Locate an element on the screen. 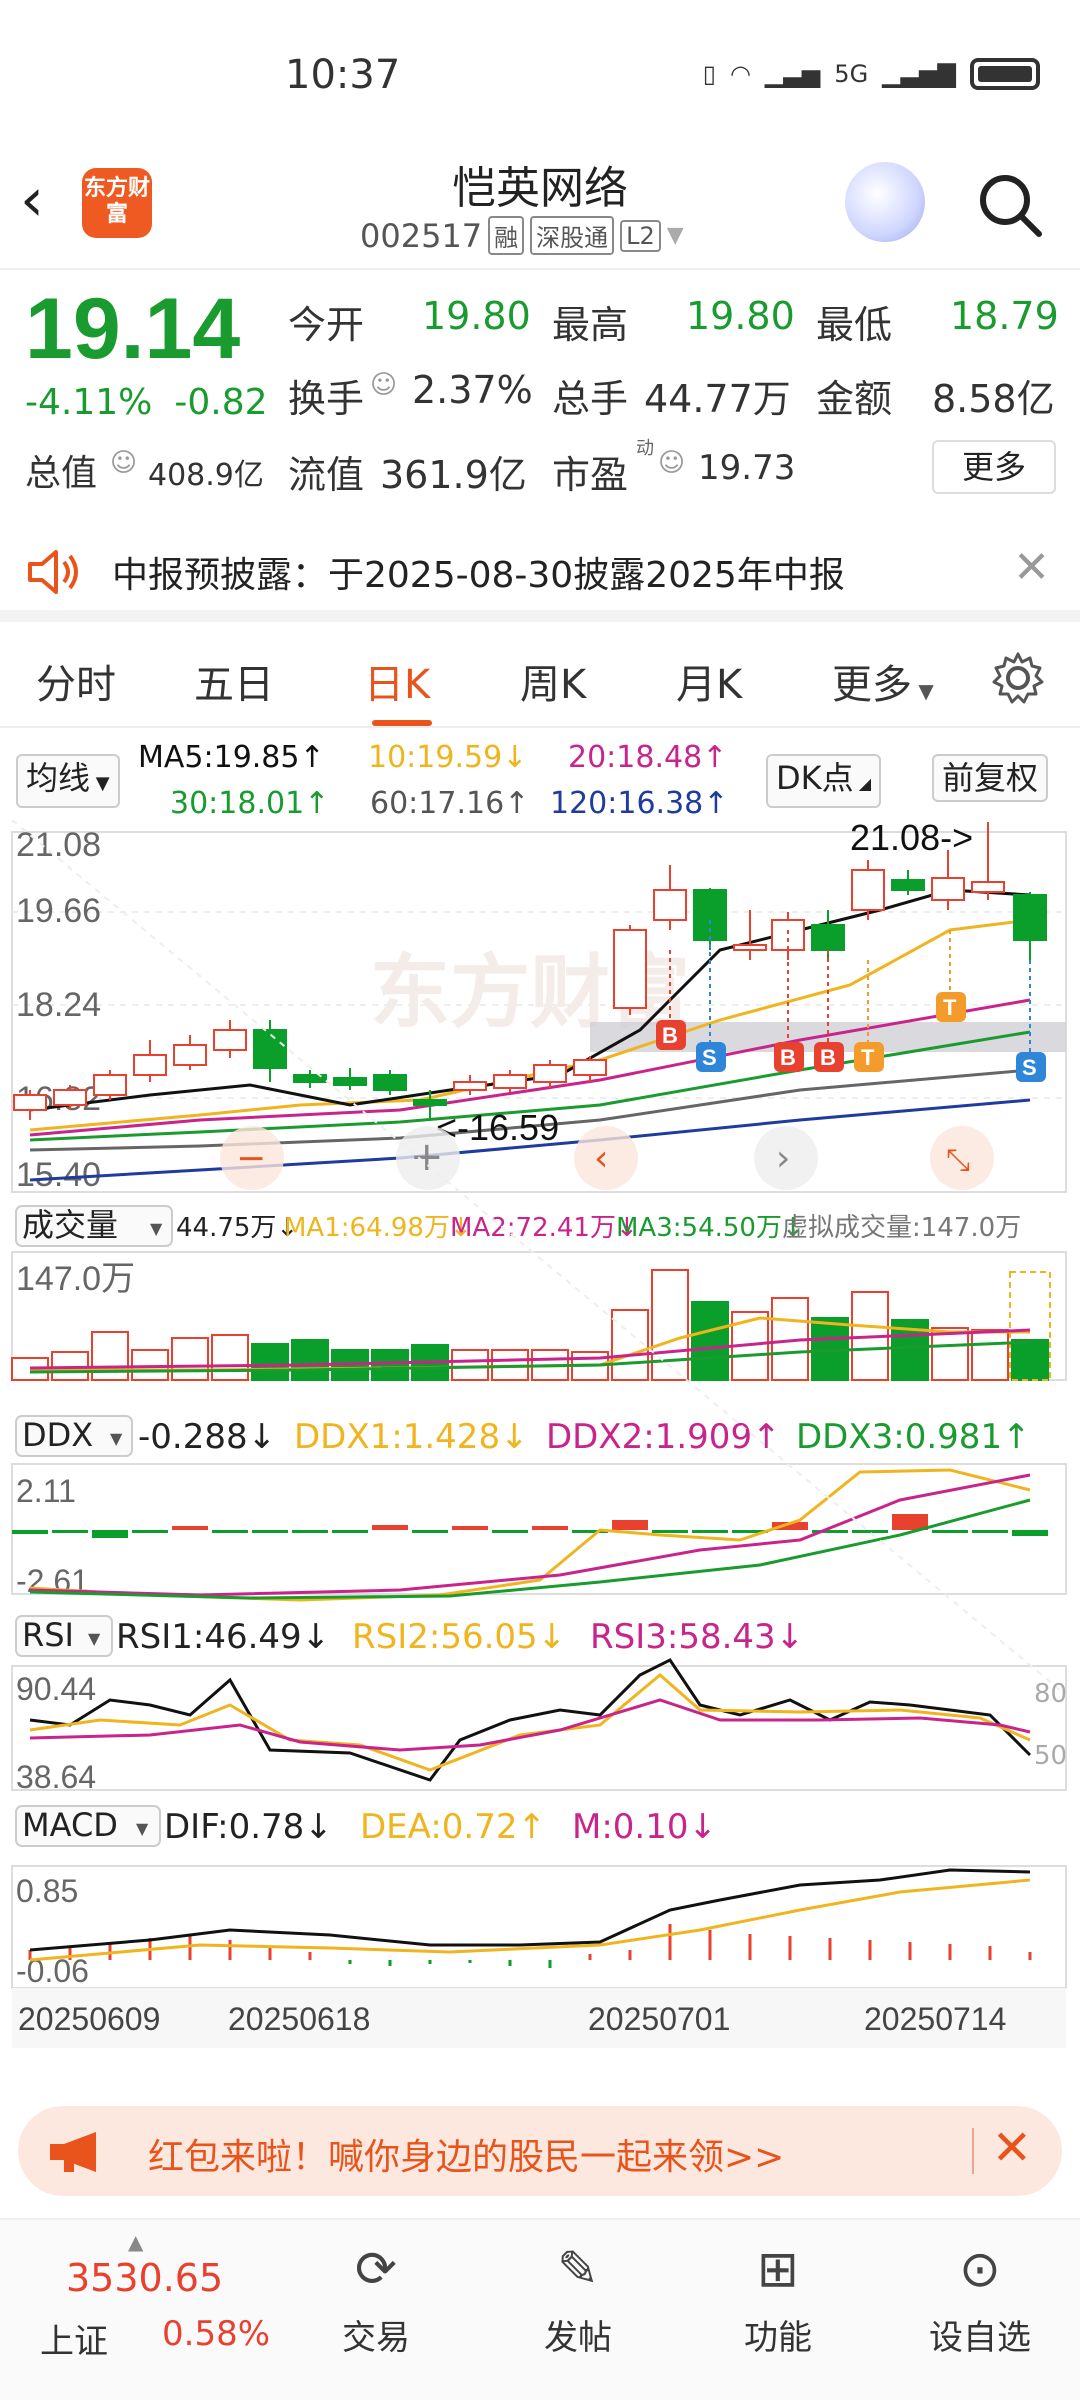 The height and width of the screenshot is (2400, 1080). status-icons: ▯ ◠ ▁▃▅ 5G ▁▃▅▇ is located at coordinates (871, 74).